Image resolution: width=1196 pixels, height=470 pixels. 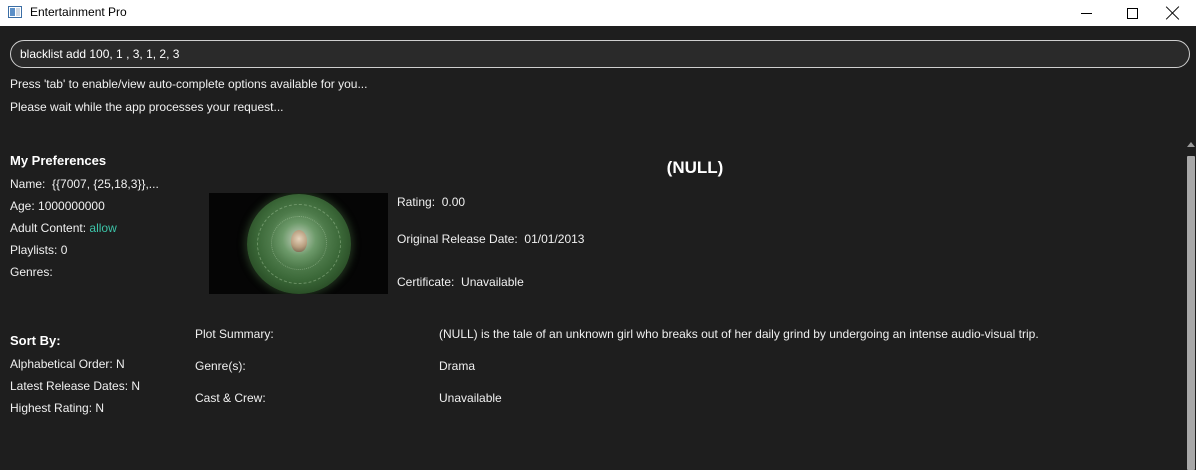 What do you see at coordinates (492, 282) in the screenshot?
I see `certificate-value: Unavailable` at bounding box center [492, 282].